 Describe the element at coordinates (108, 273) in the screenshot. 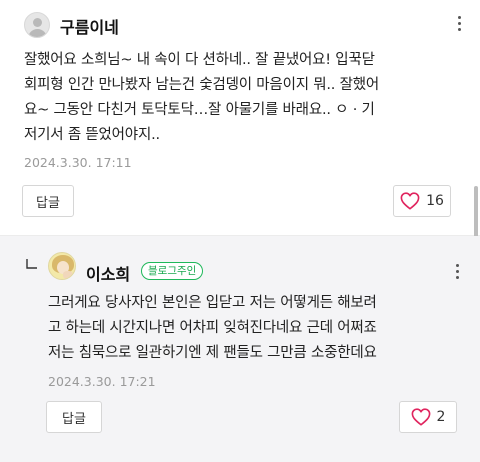

I see `comment-author: 이소희` at that location.